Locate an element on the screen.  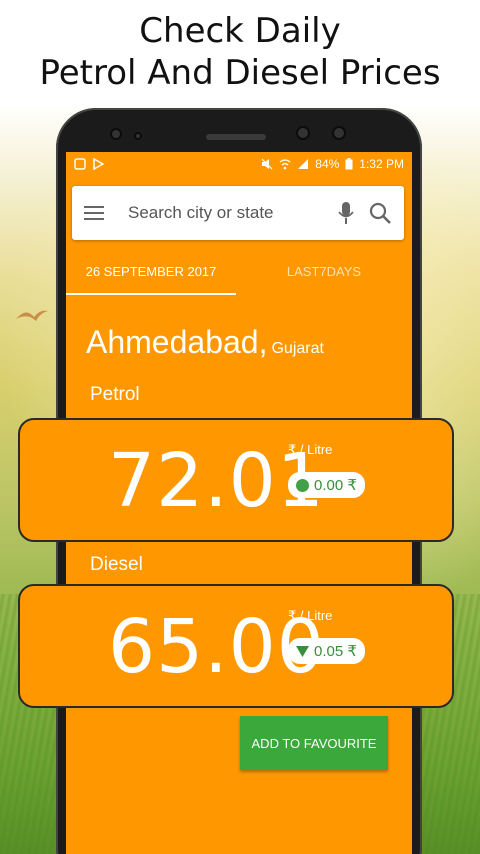
image-notification-icon is located at coordinates (80, 164).